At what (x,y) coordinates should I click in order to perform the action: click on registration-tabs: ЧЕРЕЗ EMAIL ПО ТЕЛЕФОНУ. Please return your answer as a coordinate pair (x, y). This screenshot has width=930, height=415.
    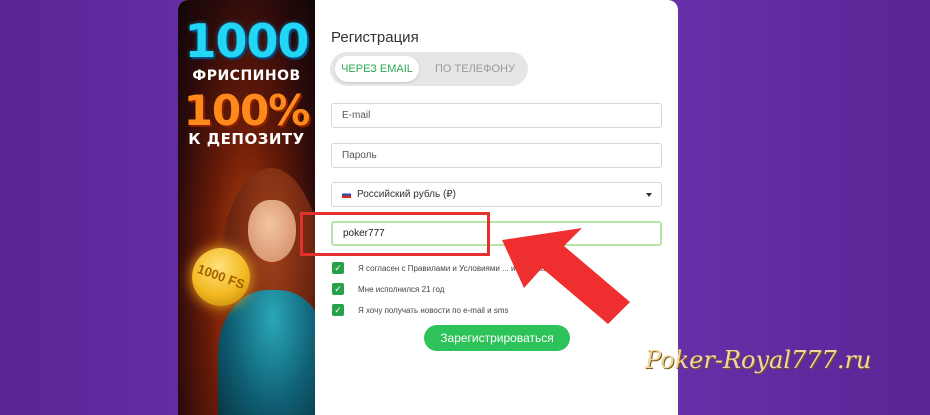
    Looking at the image, I should click on (429, 69).